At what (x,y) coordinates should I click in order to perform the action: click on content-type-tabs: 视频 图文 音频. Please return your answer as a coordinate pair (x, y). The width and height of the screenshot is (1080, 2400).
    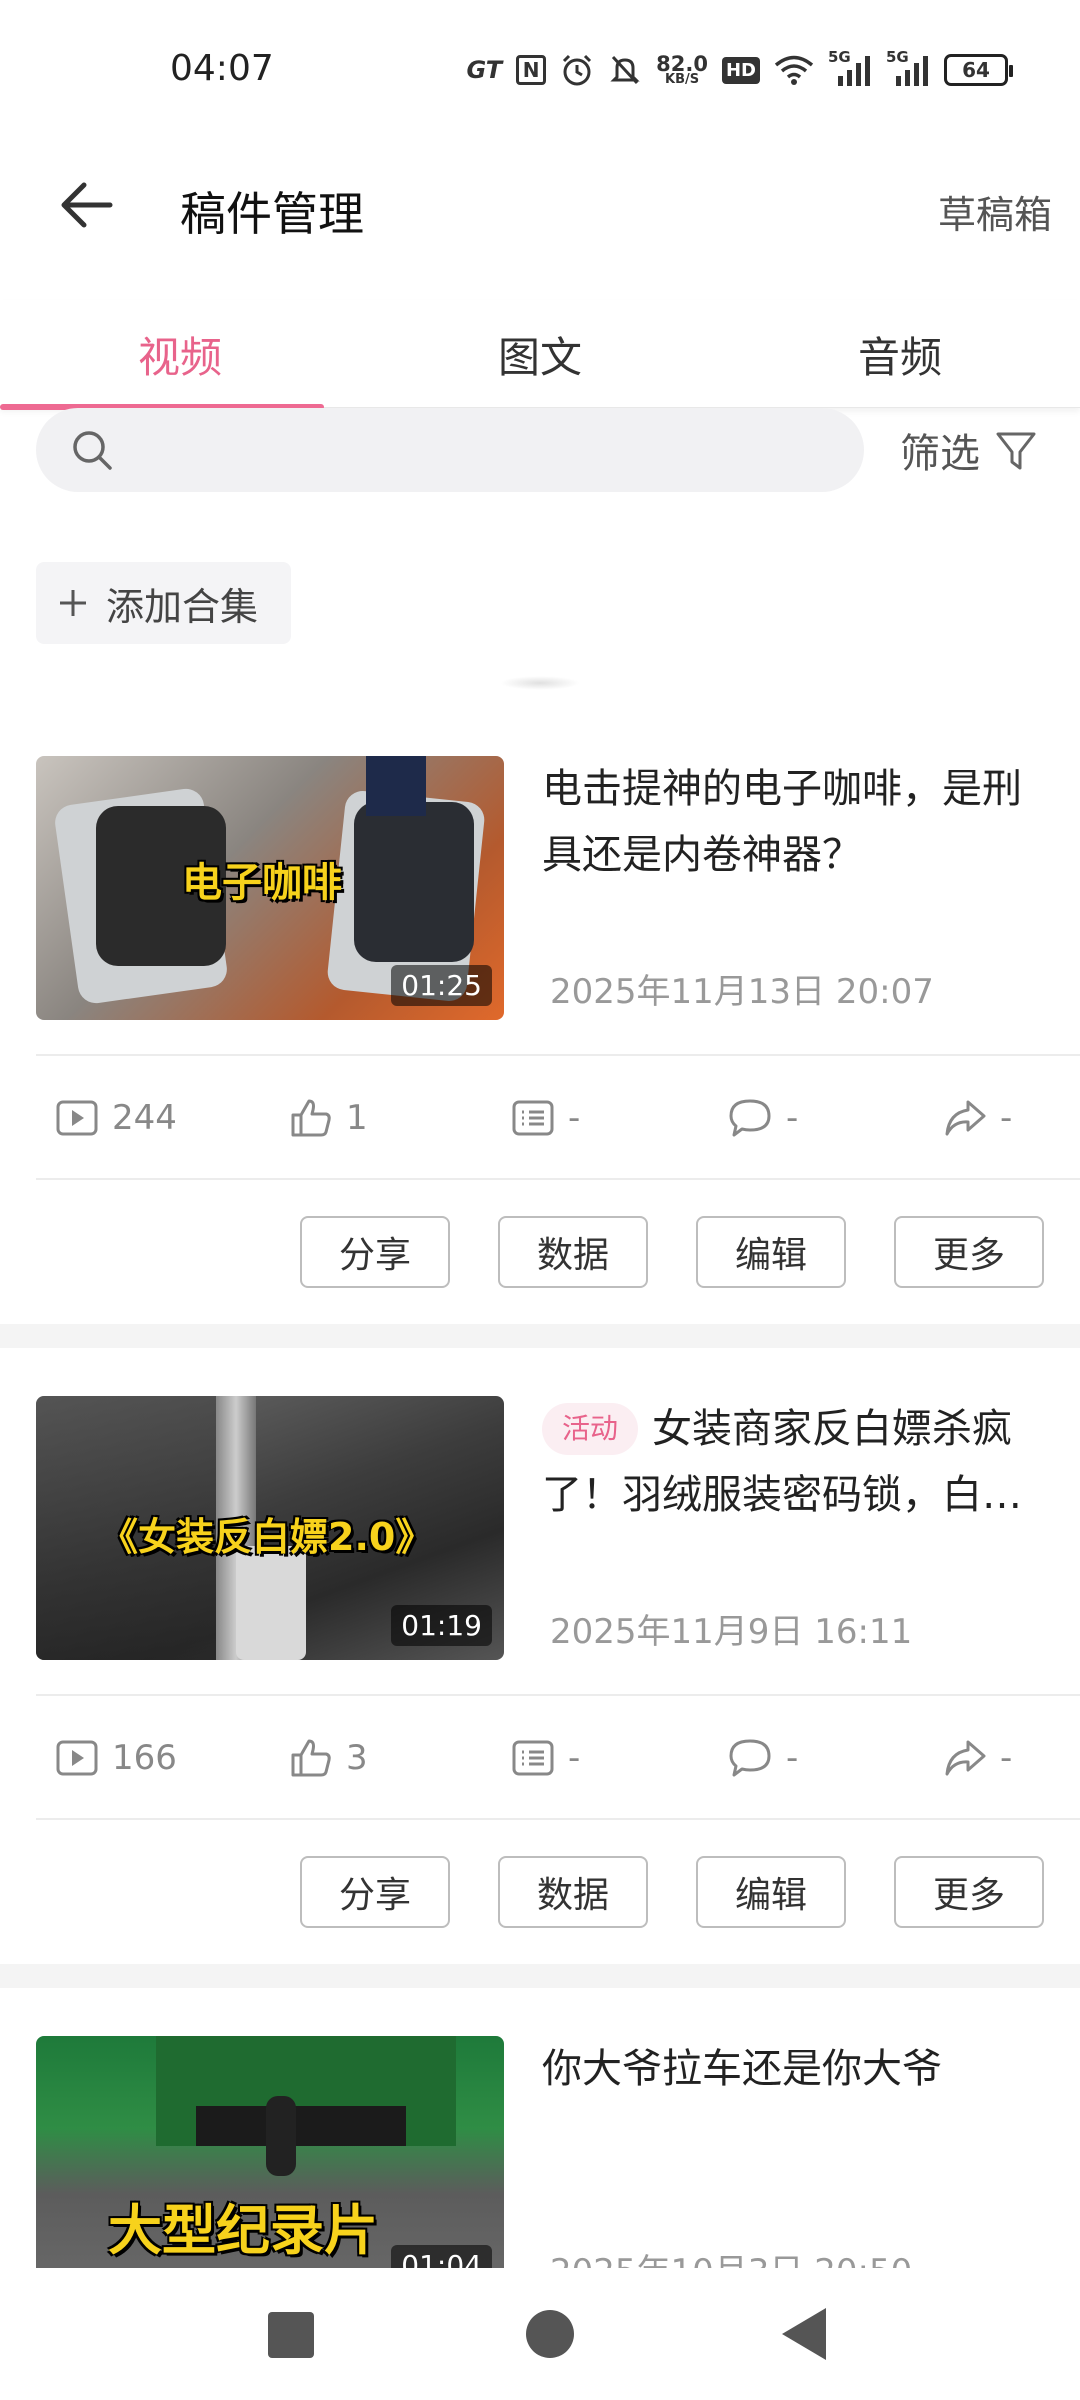
    Looking at the image, I should click on (540, 355).